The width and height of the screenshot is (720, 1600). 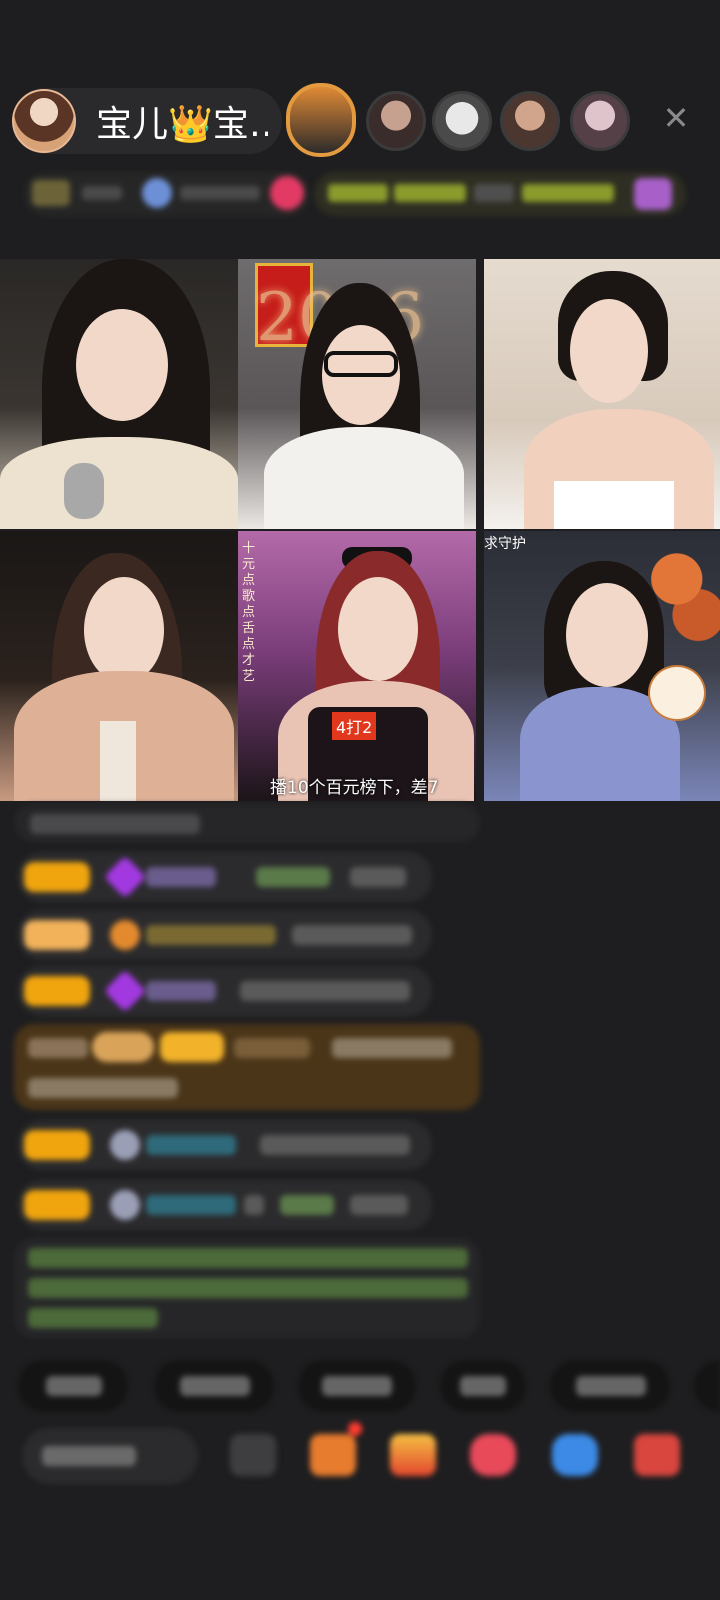 I want to click on game-tag: 4打2, so click(x=354, y=726).